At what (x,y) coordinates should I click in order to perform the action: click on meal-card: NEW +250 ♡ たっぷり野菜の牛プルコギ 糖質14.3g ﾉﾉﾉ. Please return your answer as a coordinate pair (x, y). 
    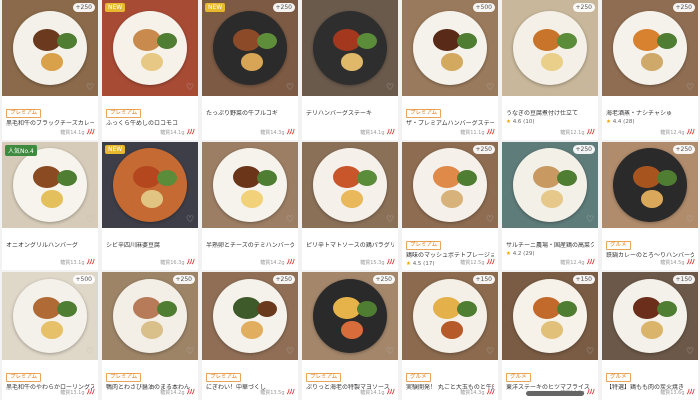
    Looking at the image, I should click on (250, 70).